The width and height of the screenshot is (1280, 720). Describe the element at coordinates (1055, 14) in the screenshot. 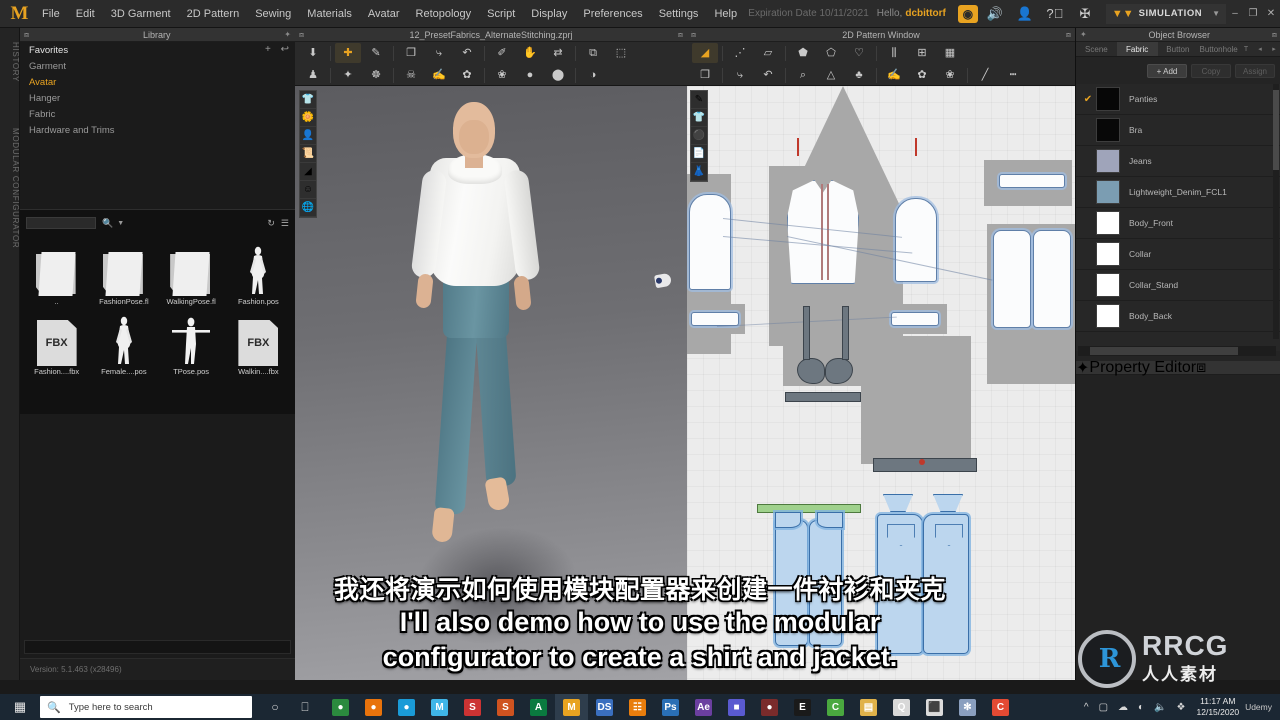

I see `help-circle-icon: ?⃝` at that location.